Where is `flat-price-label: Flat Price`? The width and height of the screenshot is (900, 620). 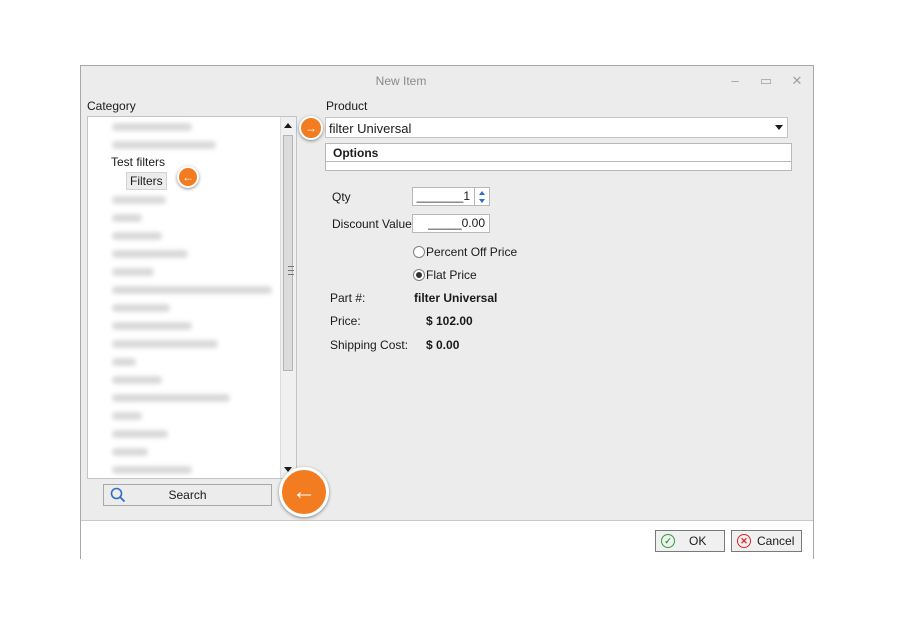
flat-price-label: Flat Price is located at coordinates (451, 275).